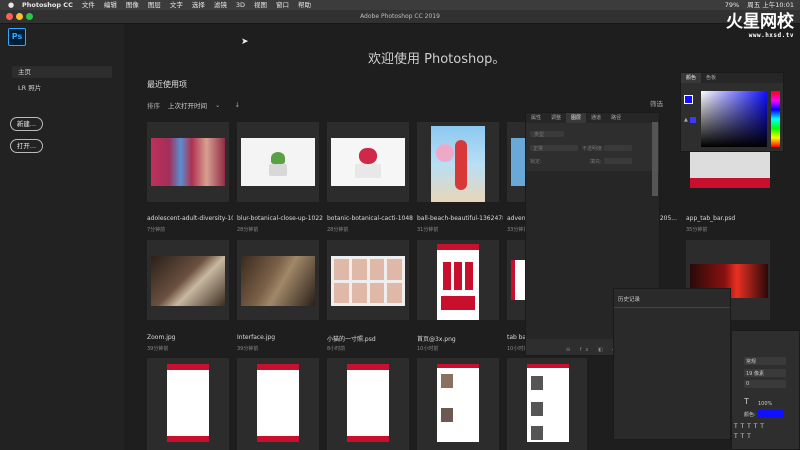 The width and height of the screenshot is (800, 450). Describe the element at coordinates (370, 338) in the screenshot. I see `file-name: 小猫的一寸照.psd` at that location.